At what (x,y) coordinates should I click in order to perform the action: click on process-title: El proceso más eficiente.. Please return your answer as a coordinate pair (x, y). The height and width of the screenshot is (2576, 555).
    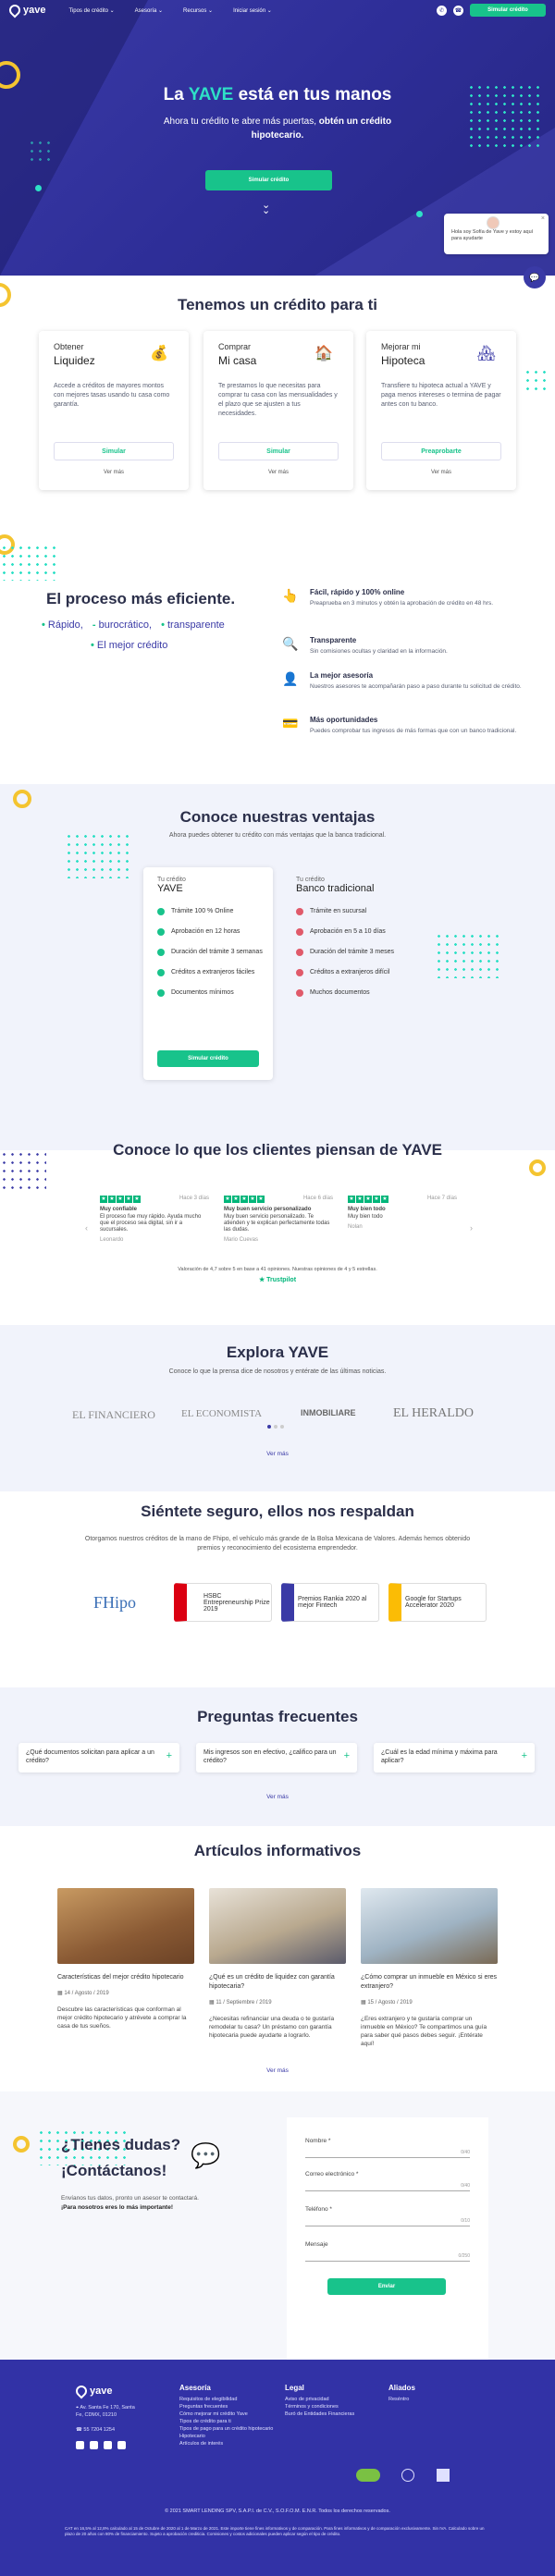
    Looking at the image, I should click on (141, 598).